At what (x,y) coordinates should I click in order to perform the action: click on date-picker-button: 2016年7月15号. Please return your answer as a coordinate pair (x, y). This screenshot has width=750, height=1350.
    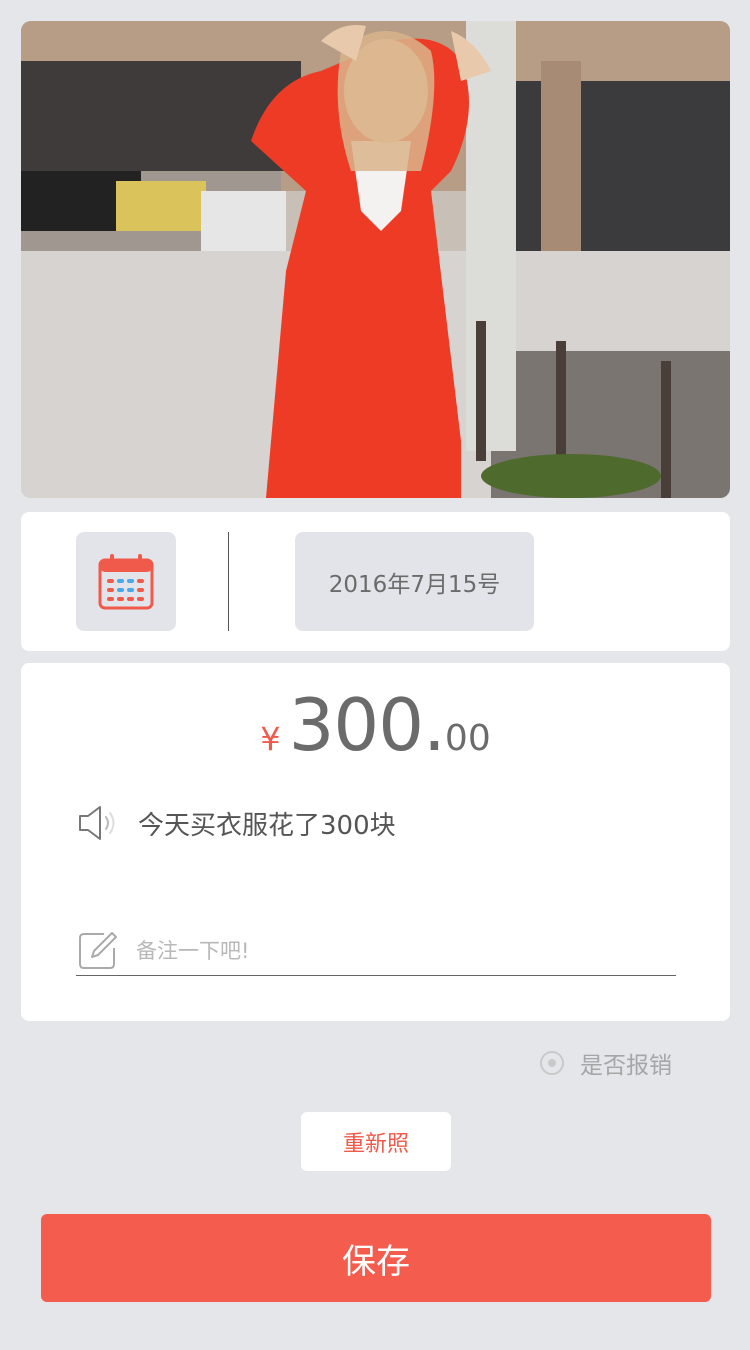
    Looking at the image, I should click on (414, 581).